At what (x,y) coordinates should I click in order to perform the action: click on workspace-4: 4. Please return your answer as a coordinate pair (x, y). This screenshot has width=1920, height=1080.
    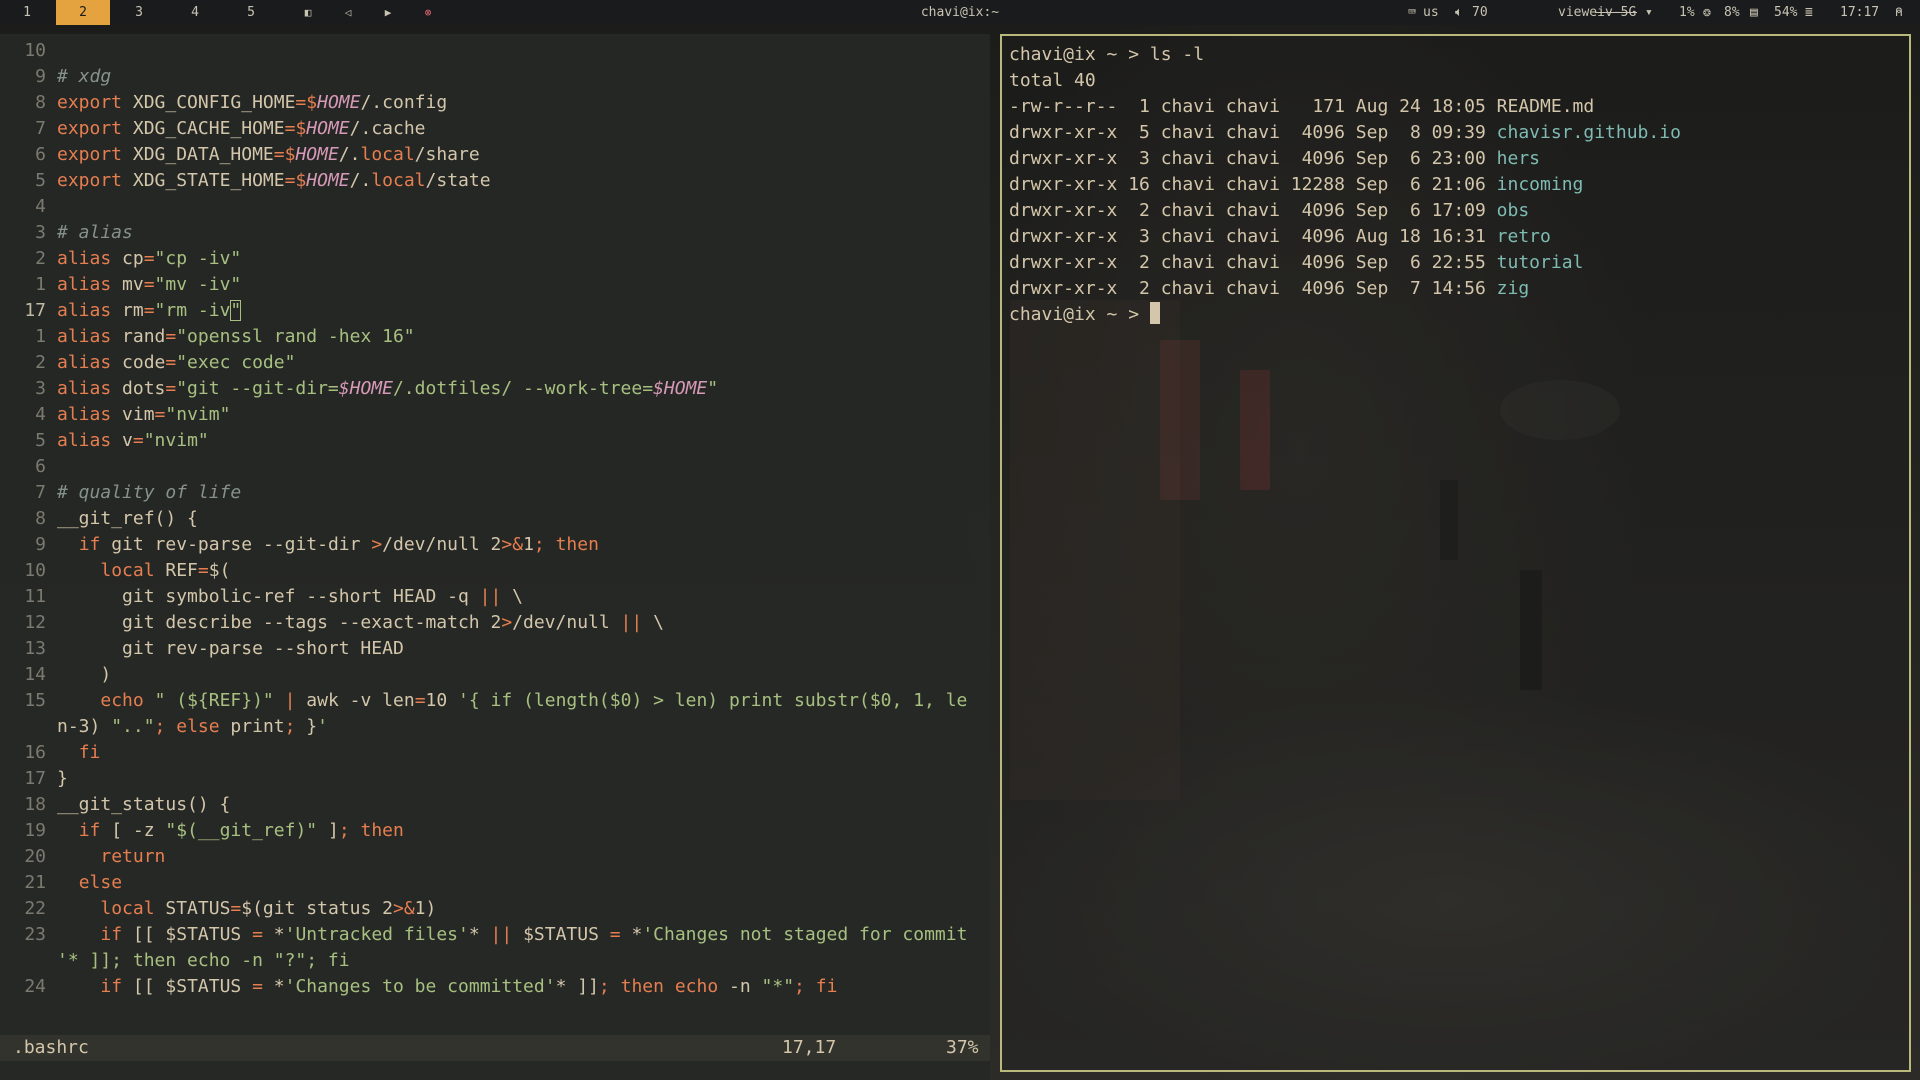
    Looking at the image, I should click on (195, 12).